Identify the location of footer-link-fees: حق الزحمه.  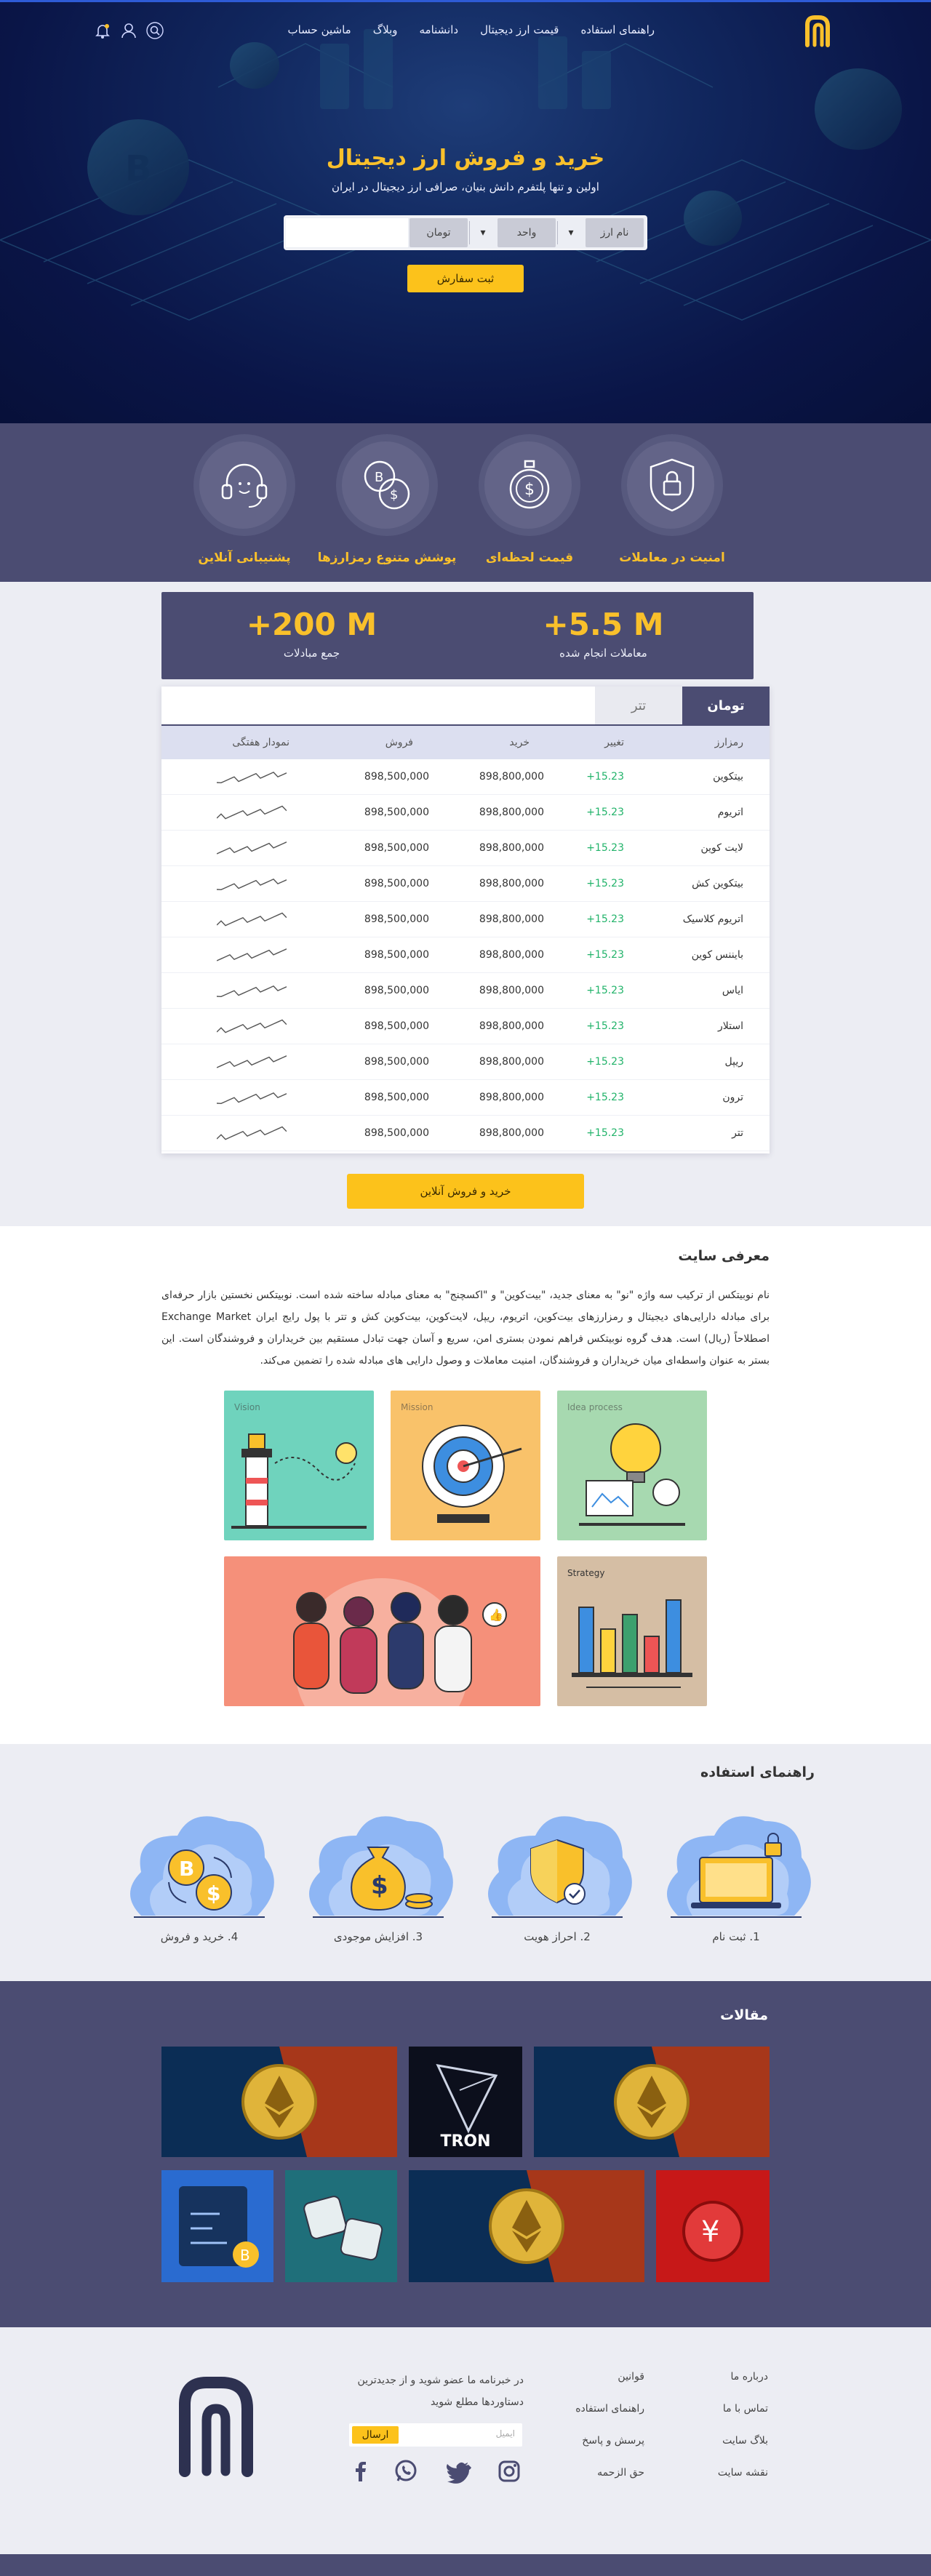
(620, 2473).